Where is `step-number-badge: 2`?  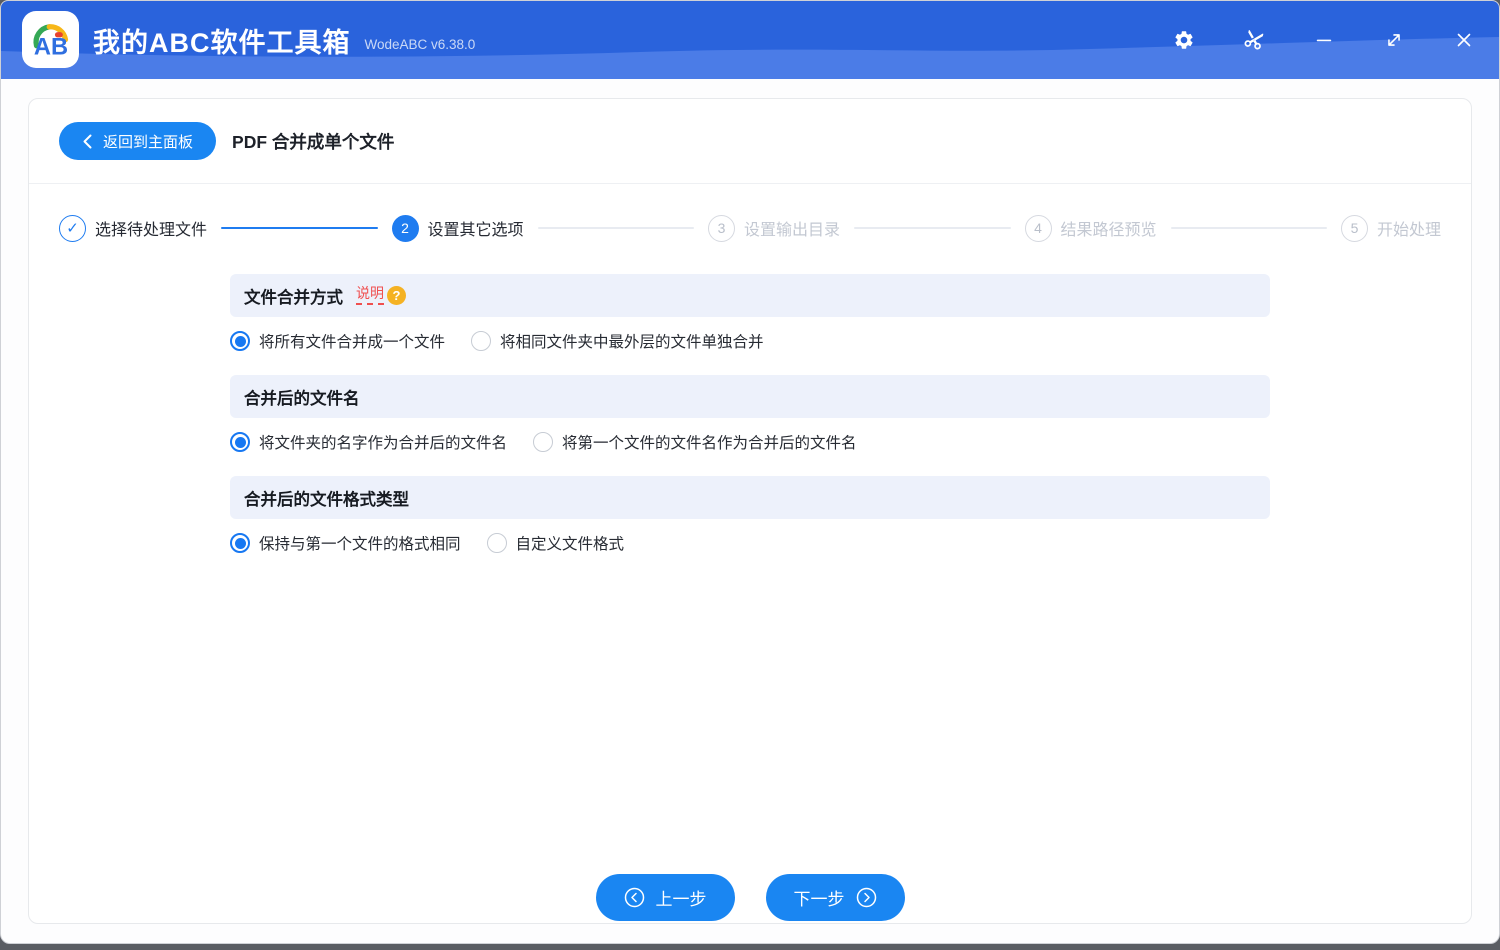
step-number-badge: 2 is located at coordinates (405, 228).